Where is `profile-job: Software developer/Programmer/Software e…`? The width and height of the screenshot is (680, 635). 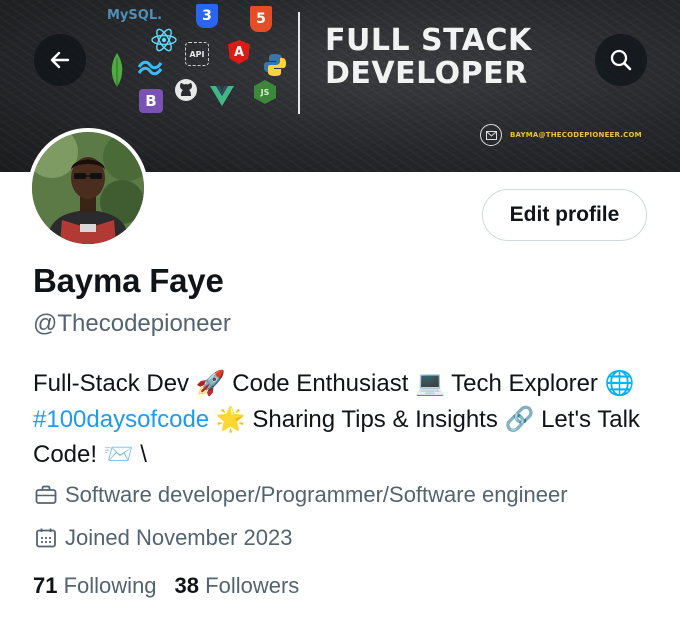 profile-job: Software developer/Programmer/Software e… is located at coordinates (301, 495).